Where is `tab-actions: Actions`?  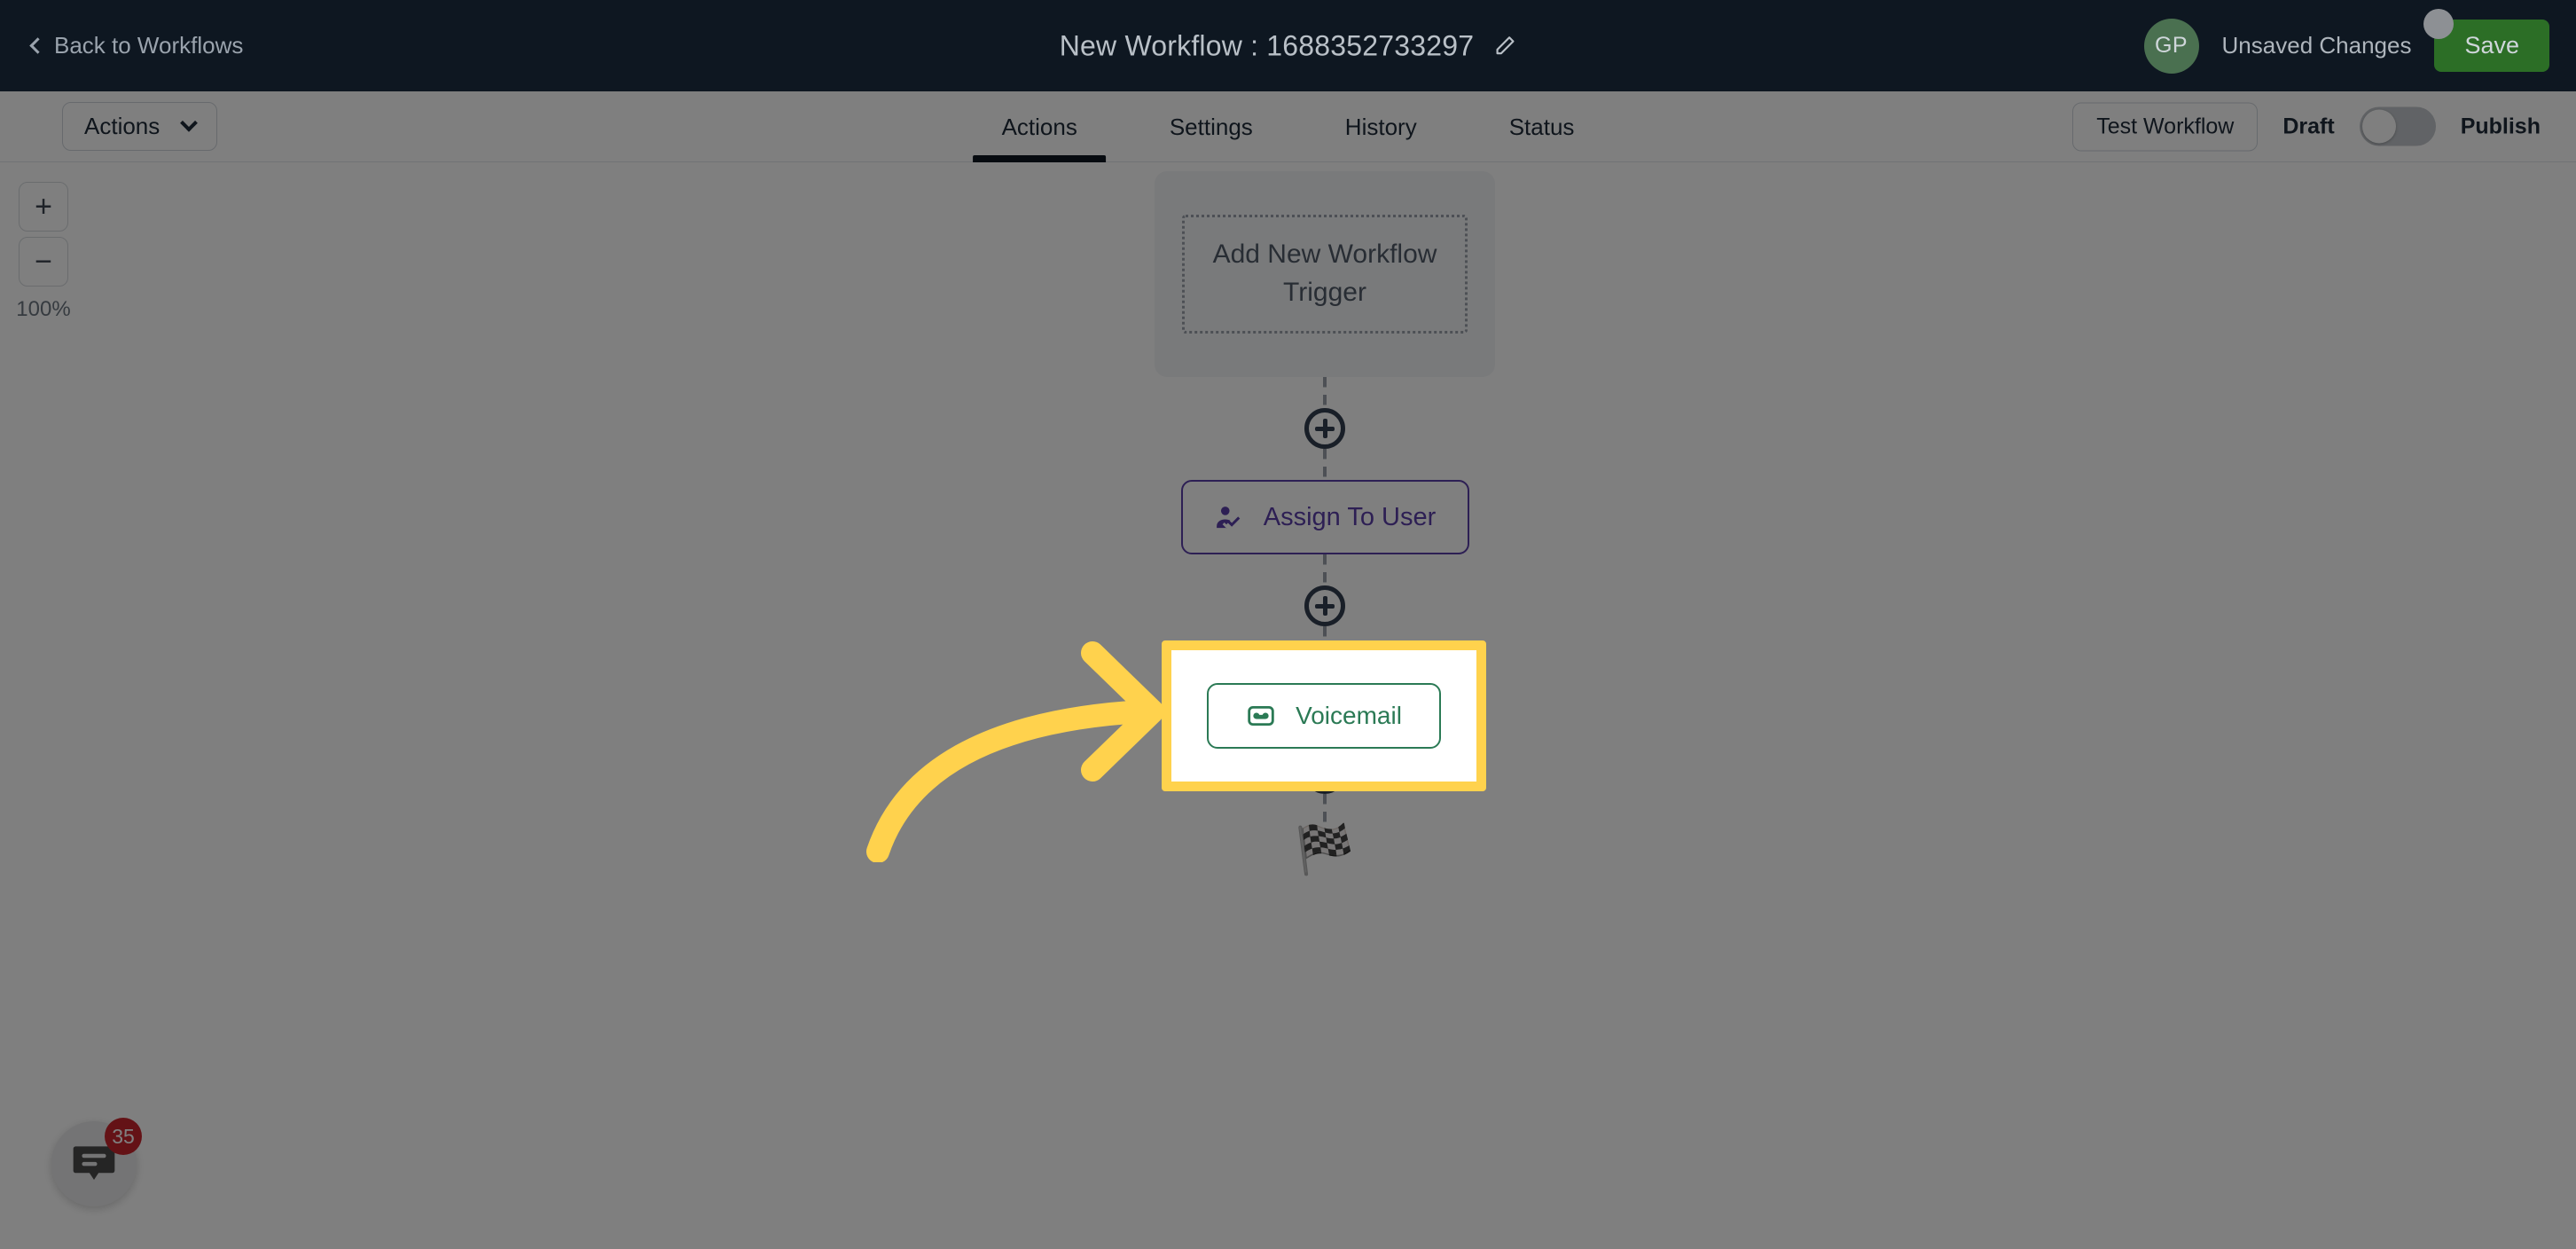
tab-actions: Actions is located at coordinates (1040, 126).